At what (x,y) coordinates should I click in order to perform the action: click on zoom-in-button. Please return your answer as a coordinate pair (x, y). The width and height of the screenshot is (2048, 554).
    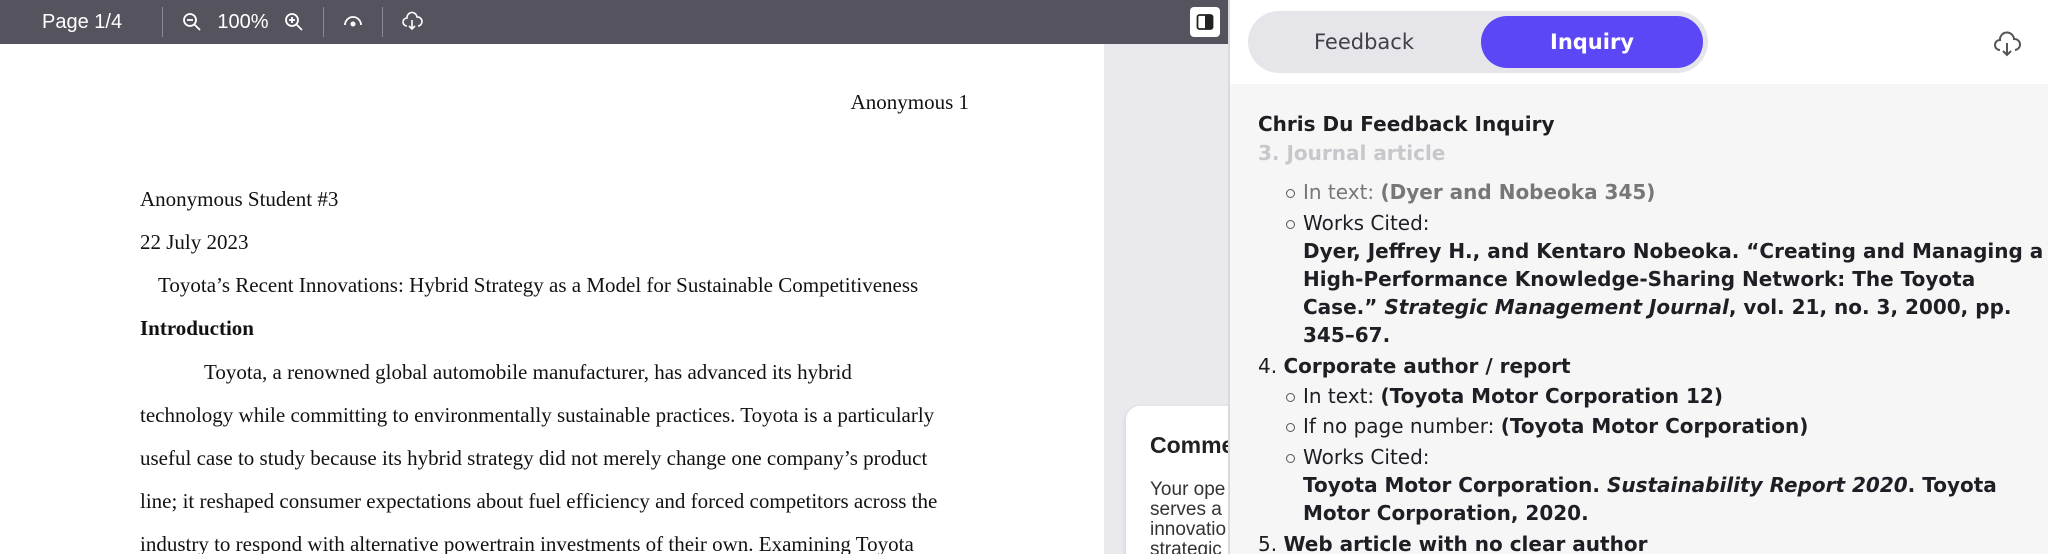
    Looking at the image, I should click on (294, 22).